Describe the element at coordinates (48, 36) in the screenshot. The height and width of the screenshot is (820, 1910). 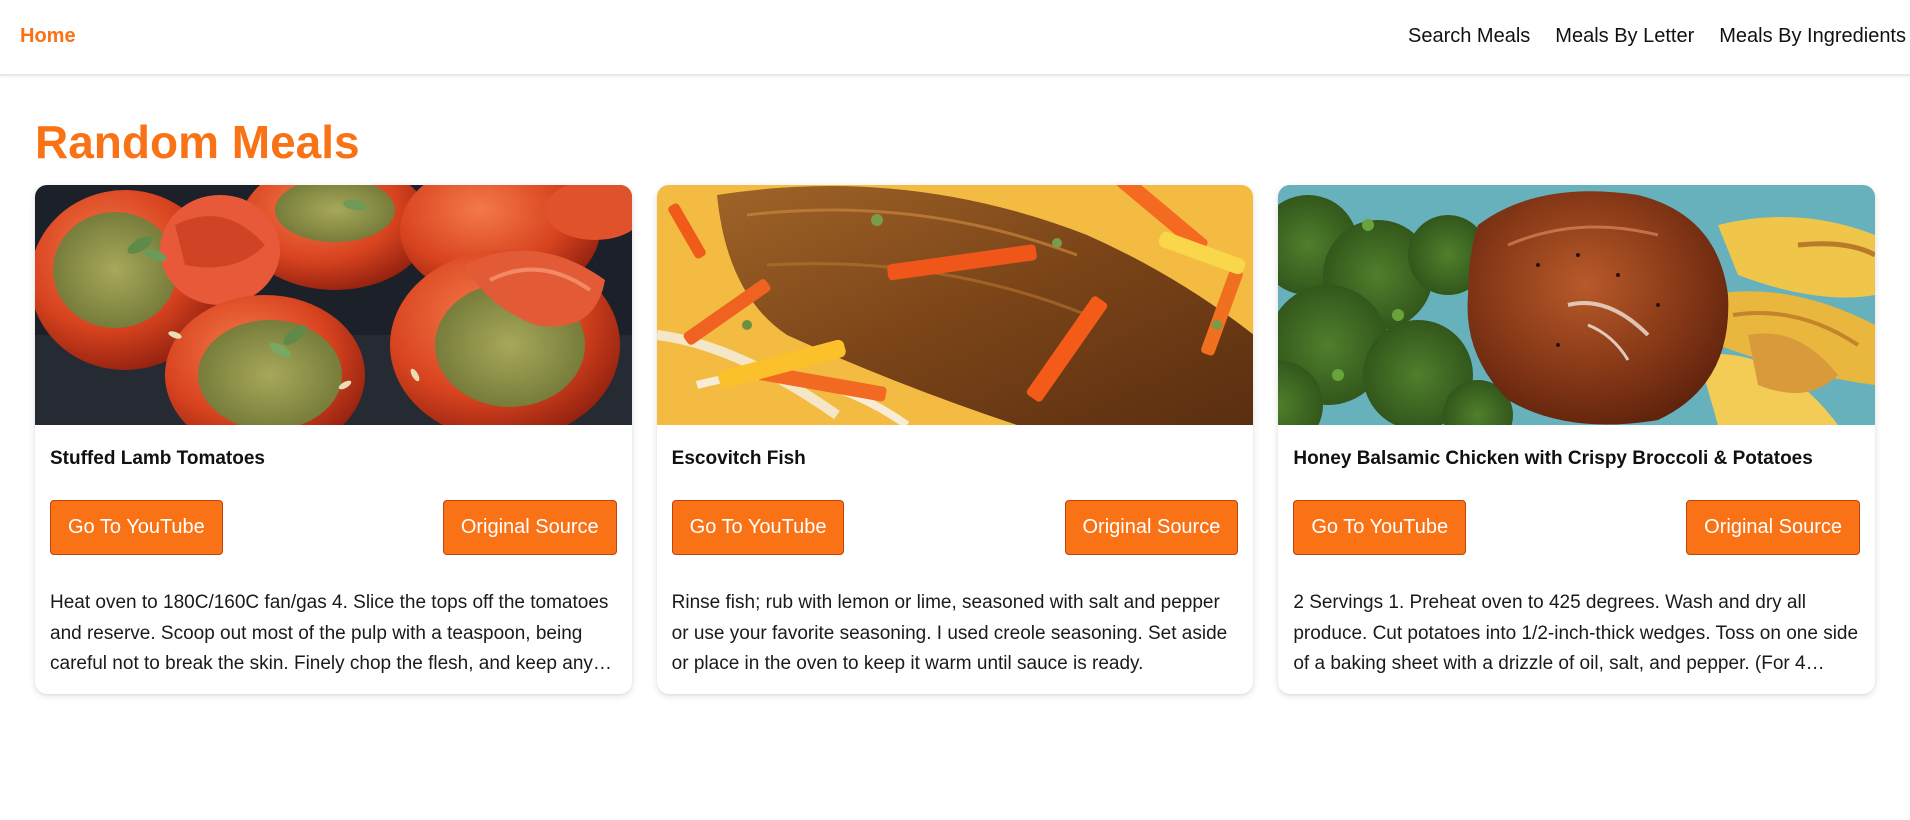
I see `nav-home-link: Home` at that location.